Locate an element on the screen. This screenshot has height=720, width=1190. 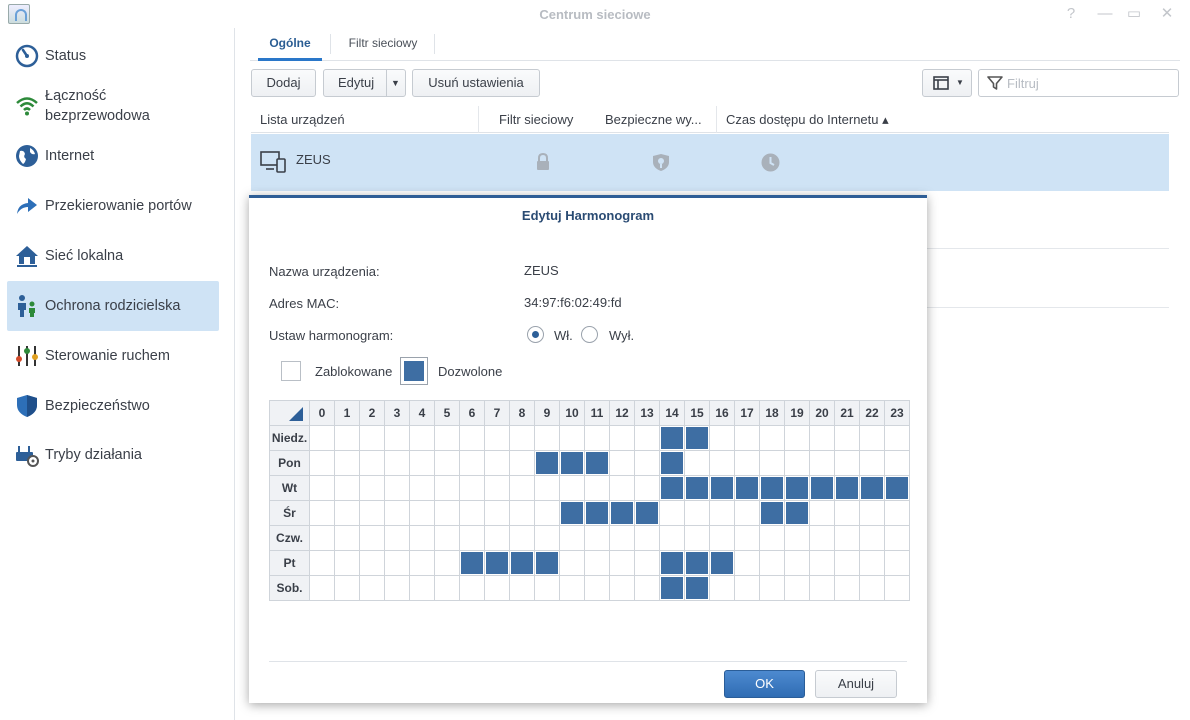
schedule-on-radio is located at coordinates (535, 334).